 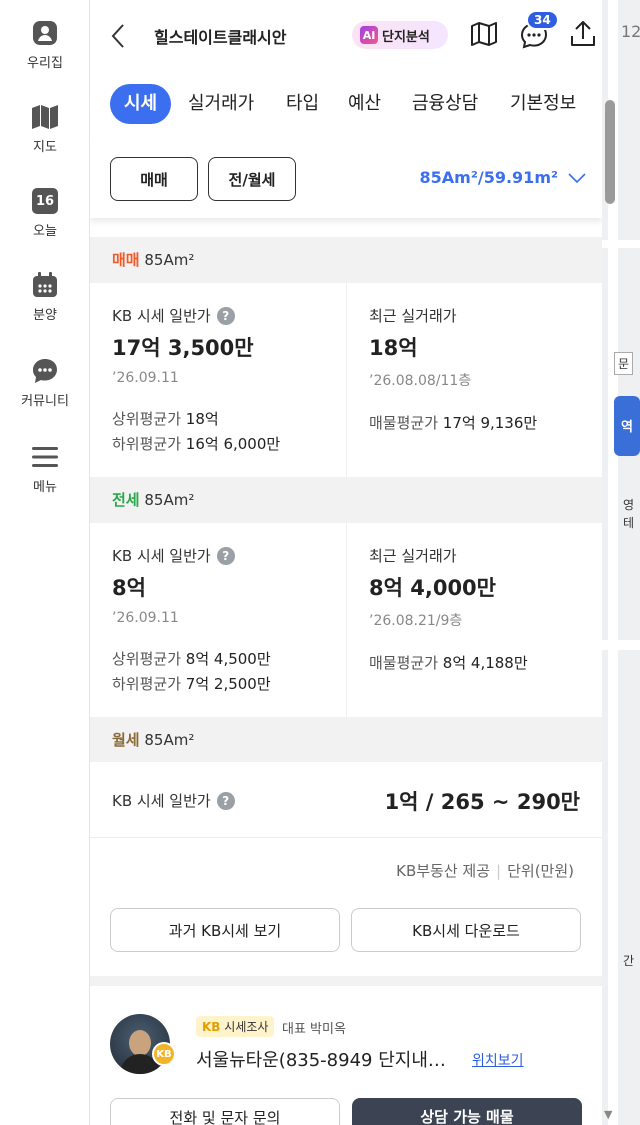 What do you see at coordinates (202, 419) in the screenshot?
I see `upper-value: 18억` at bounding box center [202, 419].